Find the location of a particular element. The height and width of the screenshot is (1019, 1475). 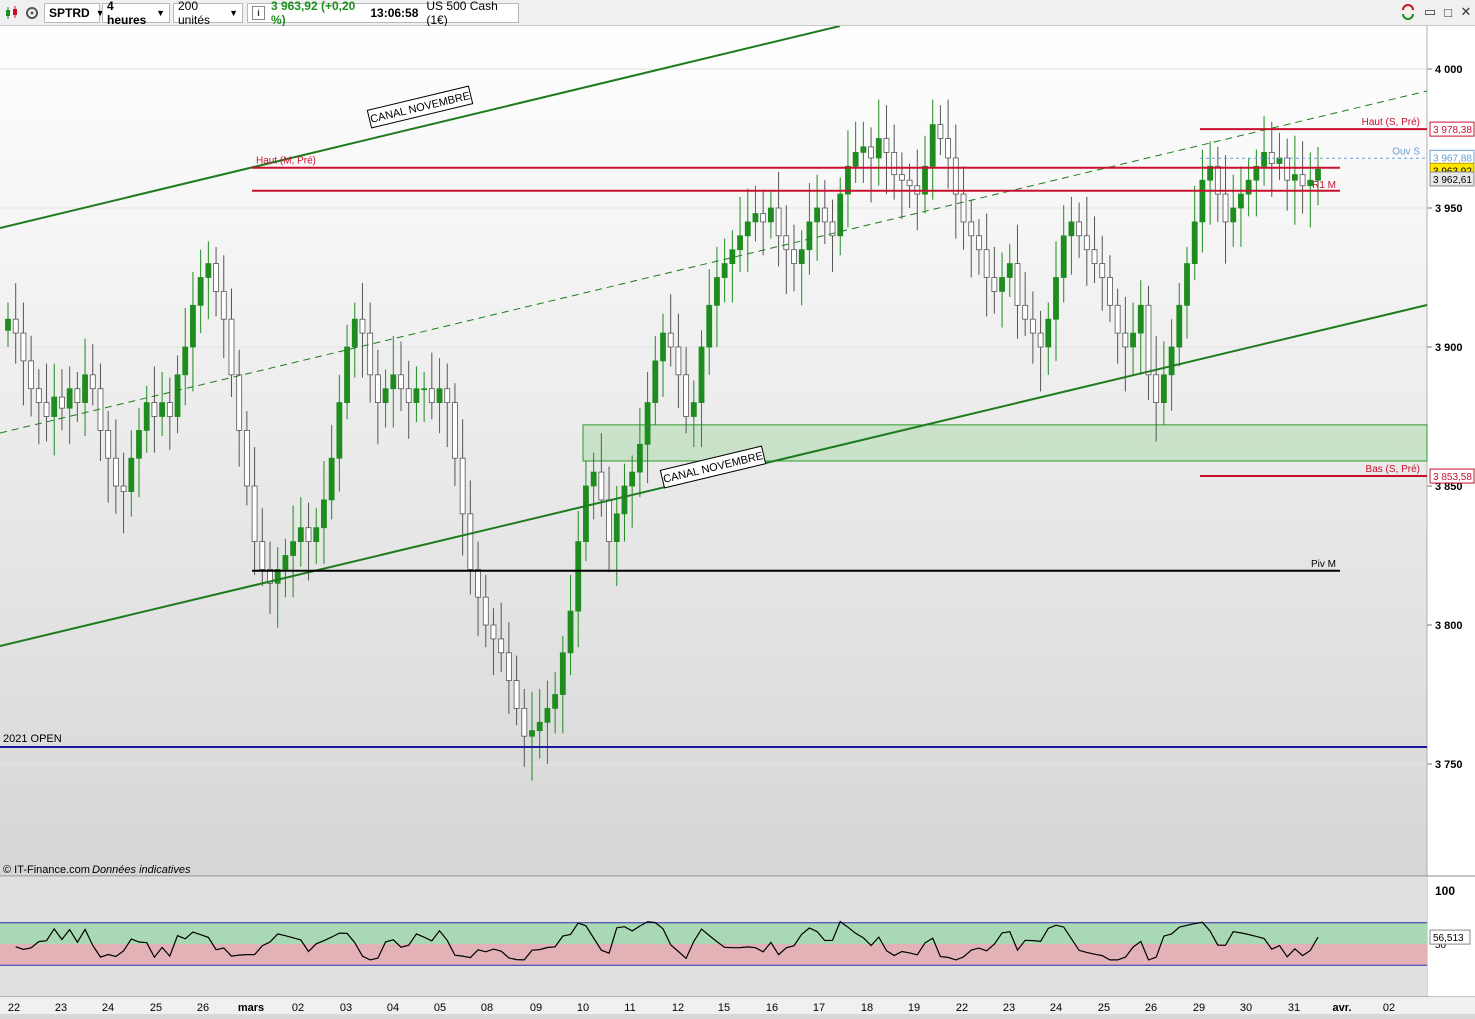

ouv-s-label: Ouv S is located at coordinates (1406, 151).